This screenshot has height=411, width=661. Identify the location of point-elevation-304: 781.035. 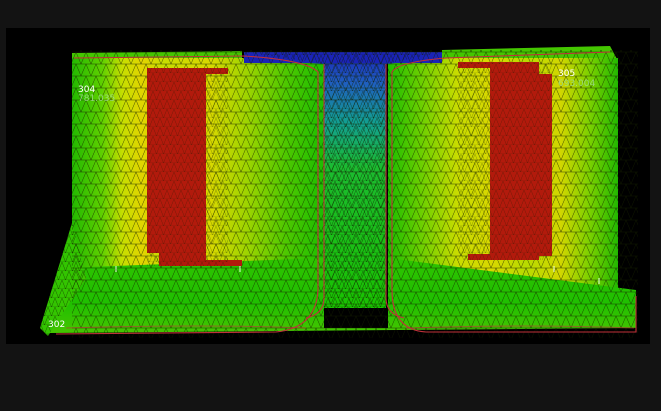
(97, 99).